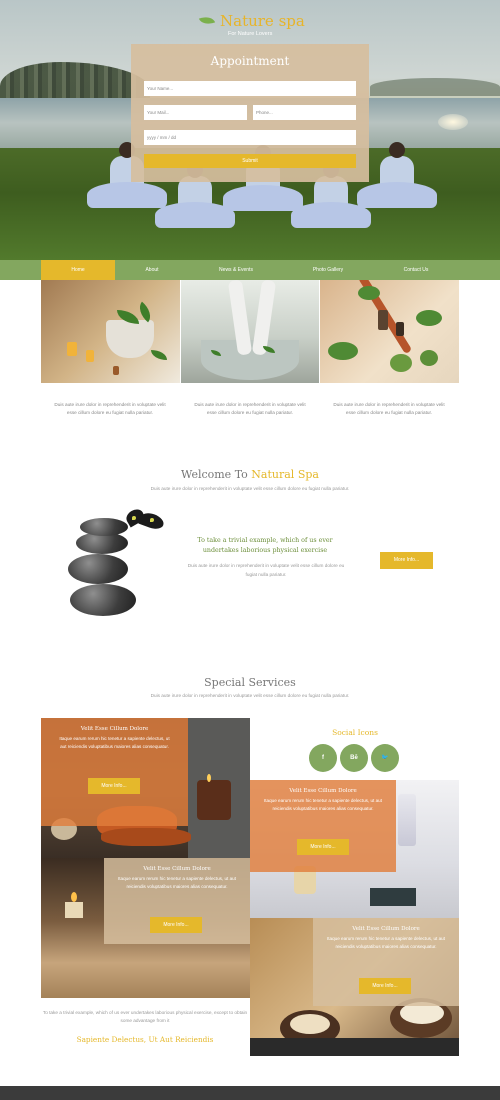 This screenshot has width=500, height=1100. I want to click on brand-tagline: For Nature Lovers, so click(250, 34).